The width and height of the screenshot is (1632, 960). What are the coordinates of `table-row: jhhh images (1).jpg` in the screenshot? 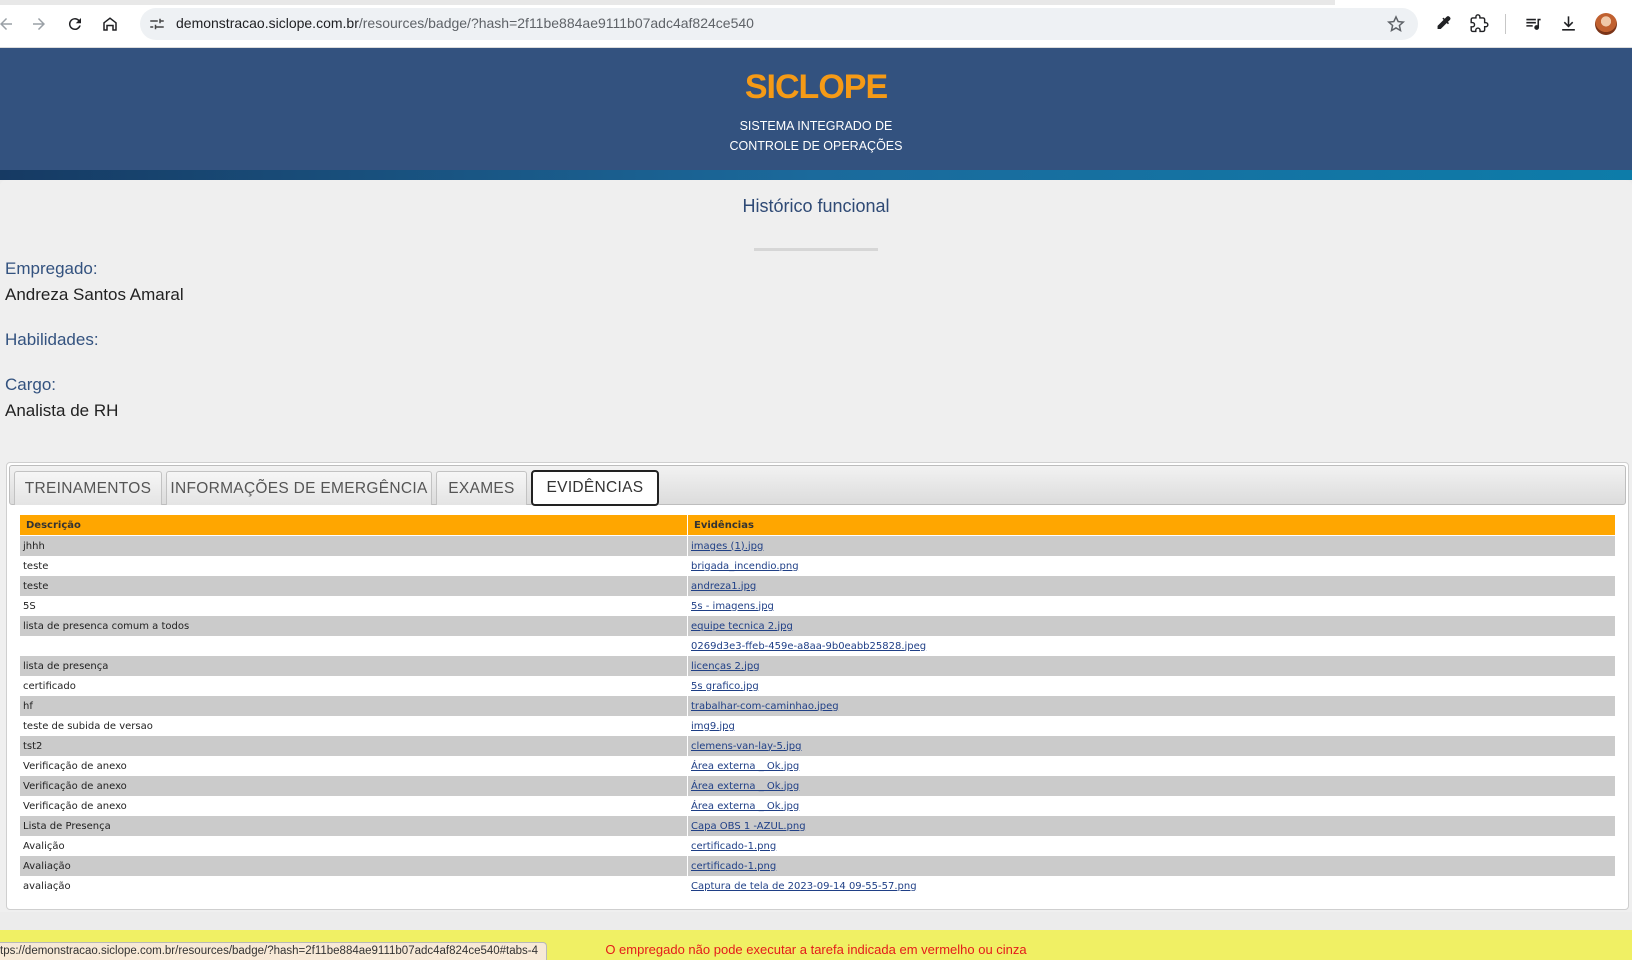 It's located at (817, 546).